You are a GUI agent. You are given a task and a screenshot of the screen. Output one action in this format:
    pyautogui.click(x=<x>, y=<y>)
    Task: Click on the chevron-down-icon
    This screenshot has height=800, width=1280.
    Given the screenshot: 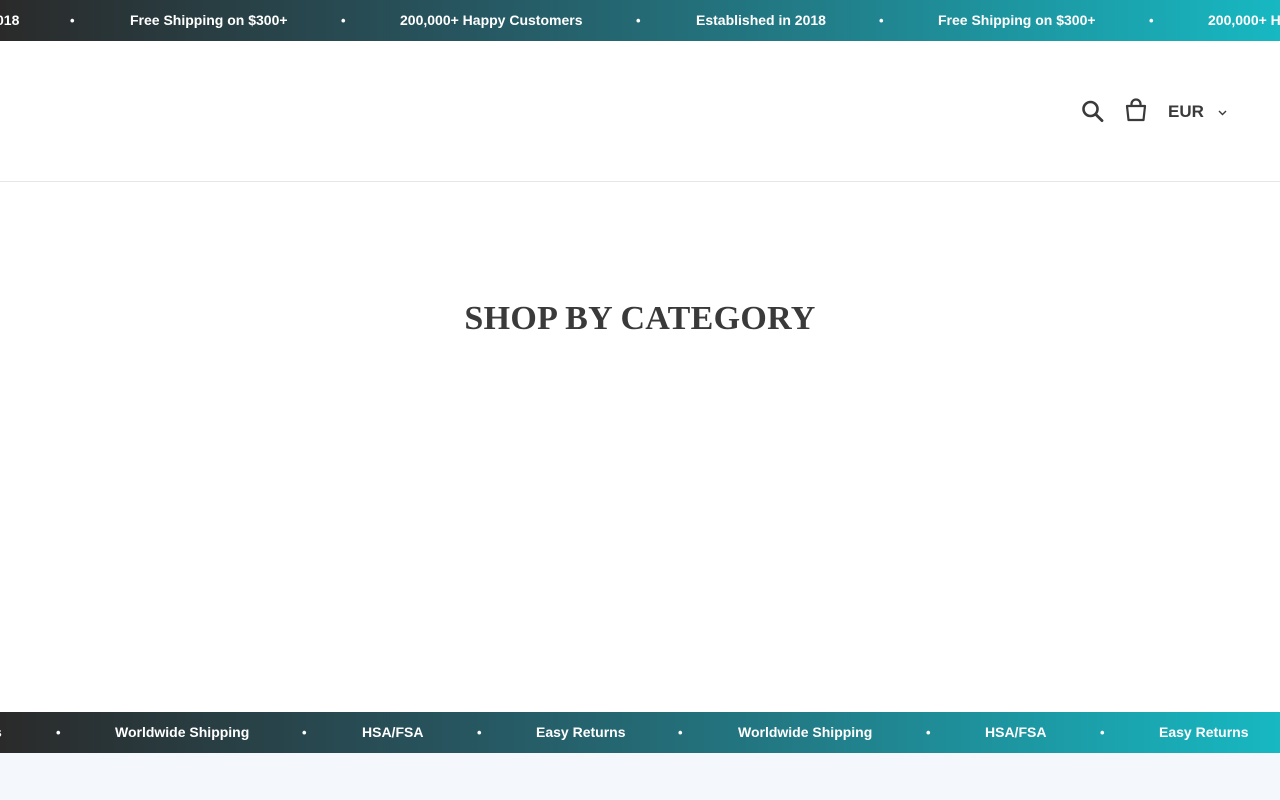 What is the action you would take?
    pyautogui.click(x=1222, y=111)
    